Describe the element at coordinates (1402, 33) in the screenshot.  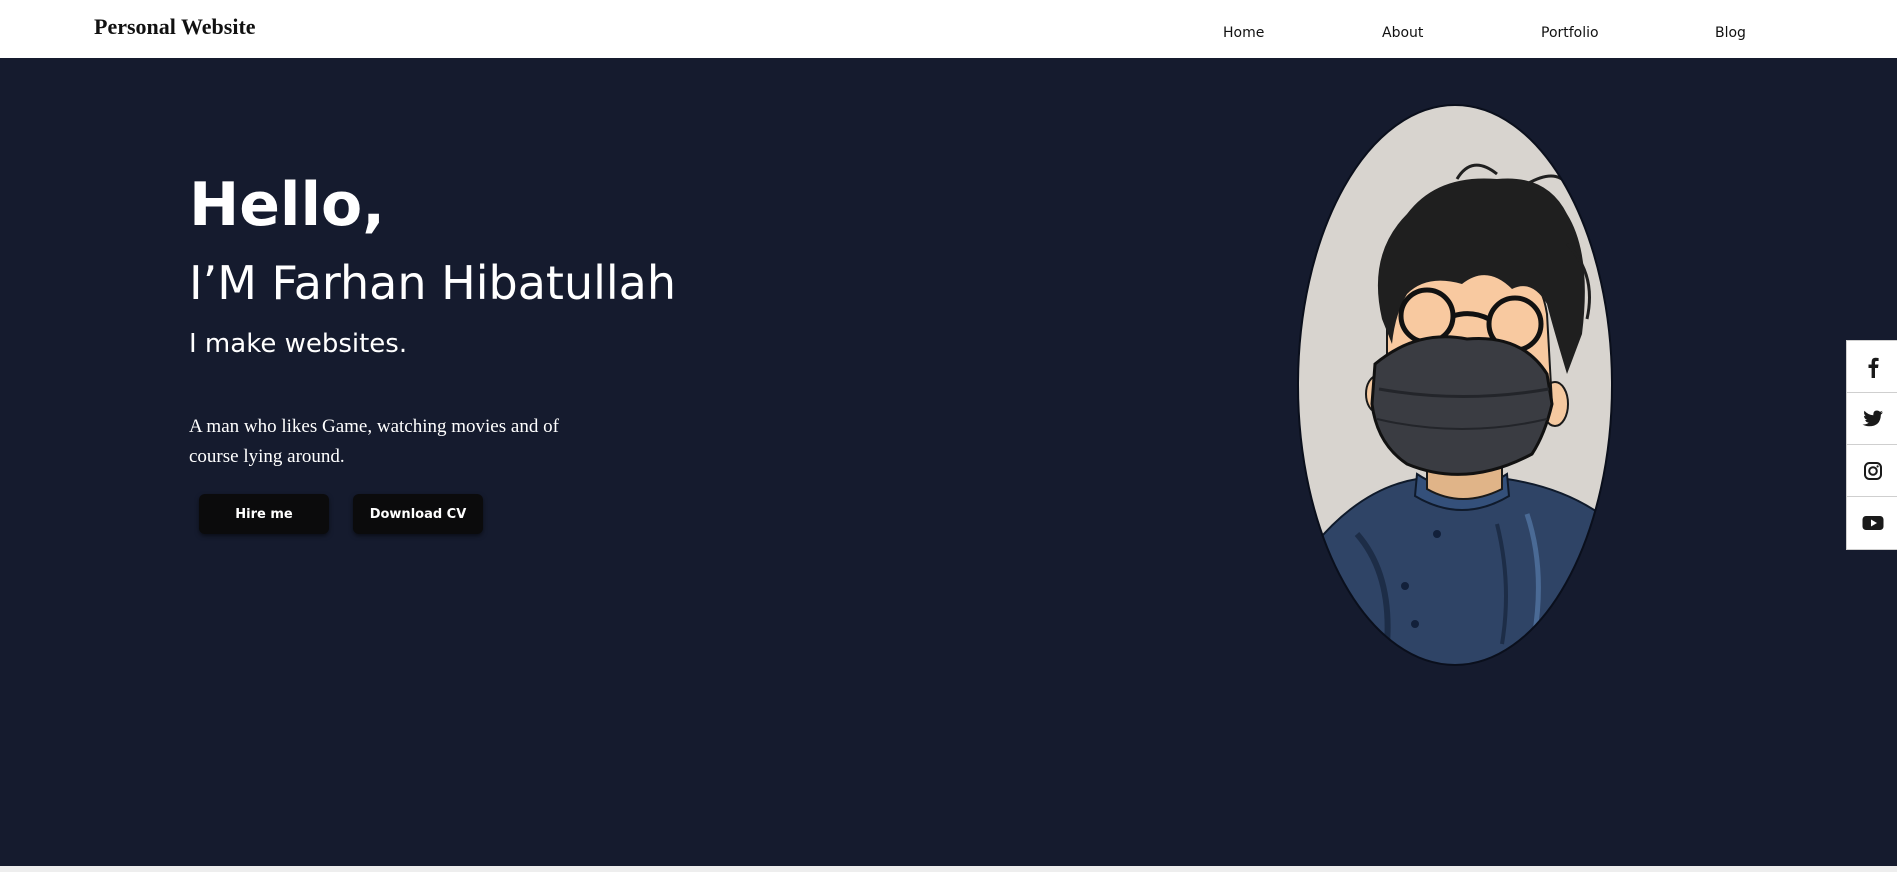
I see `nav-link-about: About` at that location.